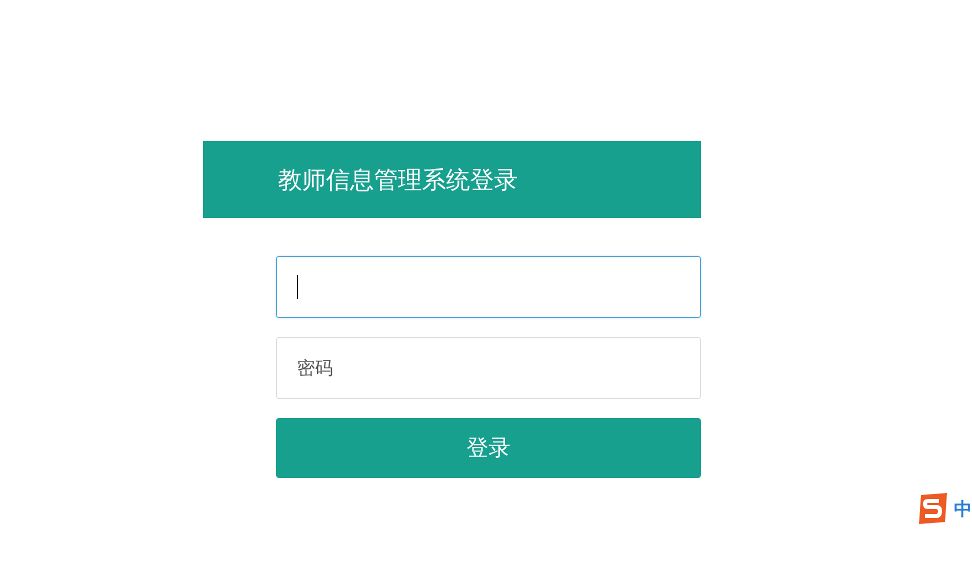 This screenshot has width=972, height=584. I want to click on input-field, so click(488, 287).